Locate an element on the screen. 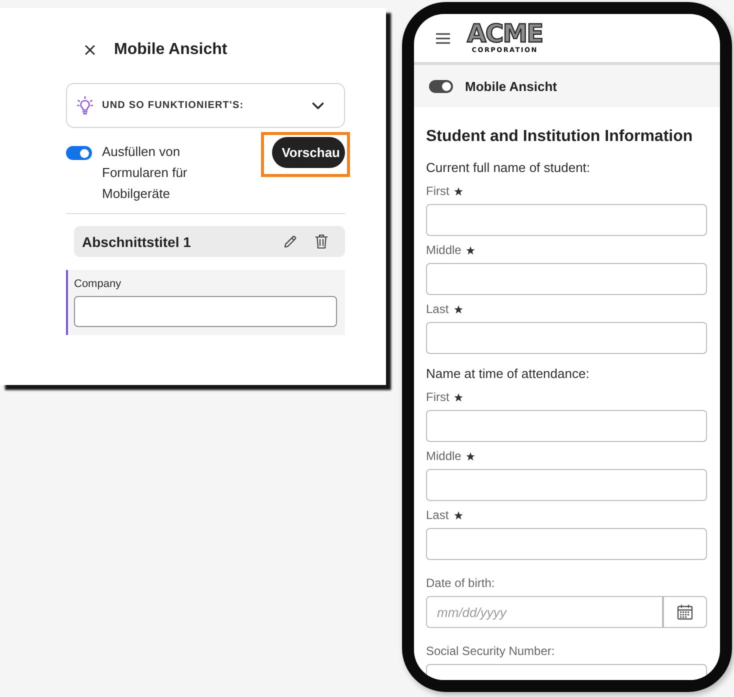  group-heading: Current full name of student: is located at coordinates (509, 168).